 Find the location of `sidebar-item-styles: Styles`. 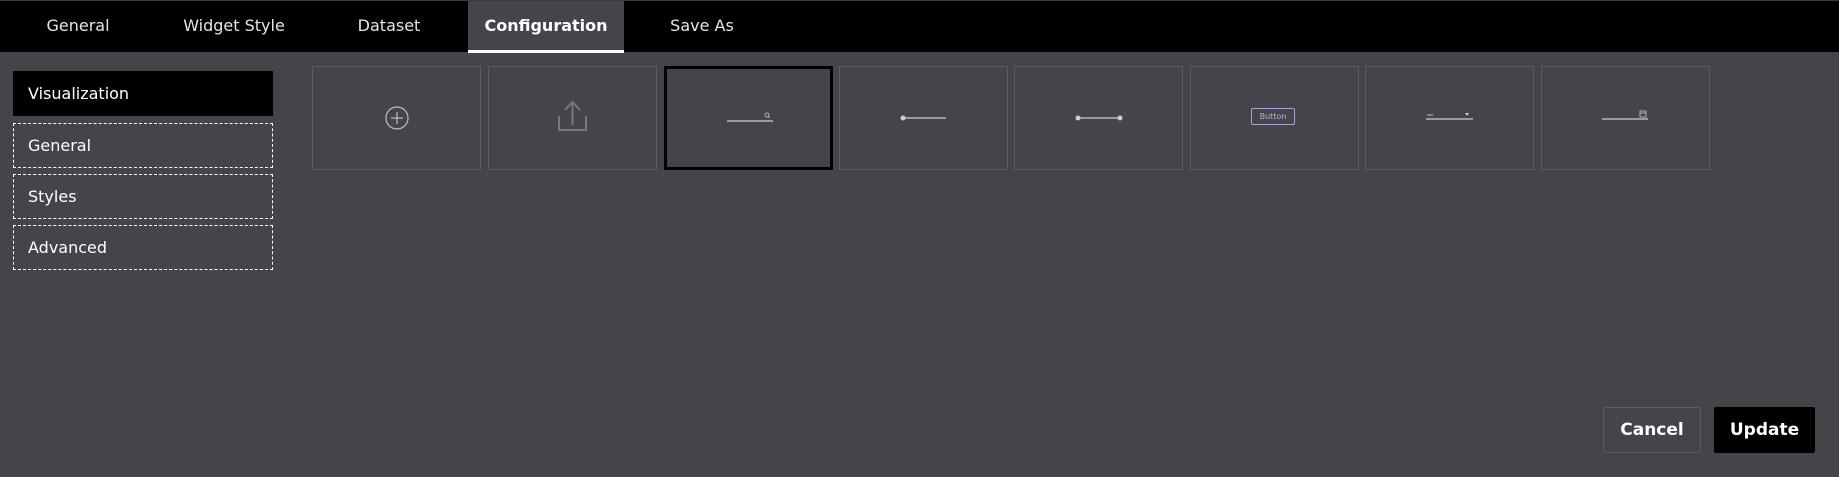

sidebar-item-styles: Styles is located at coordinates (143, 196).